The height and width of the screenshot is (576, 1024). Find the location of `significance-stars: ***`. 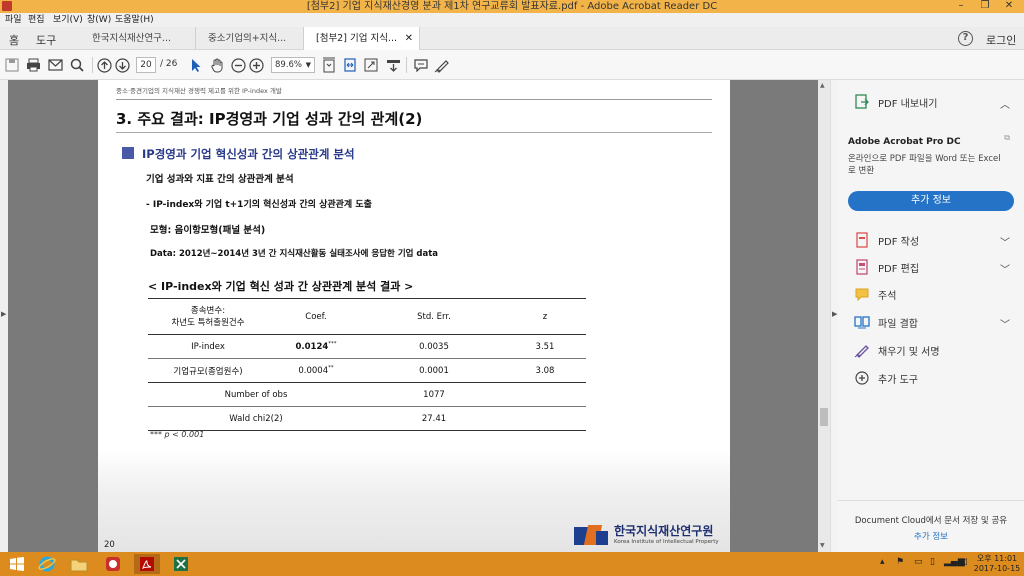

significance-stars: *** is located at coordinates (332, 344).